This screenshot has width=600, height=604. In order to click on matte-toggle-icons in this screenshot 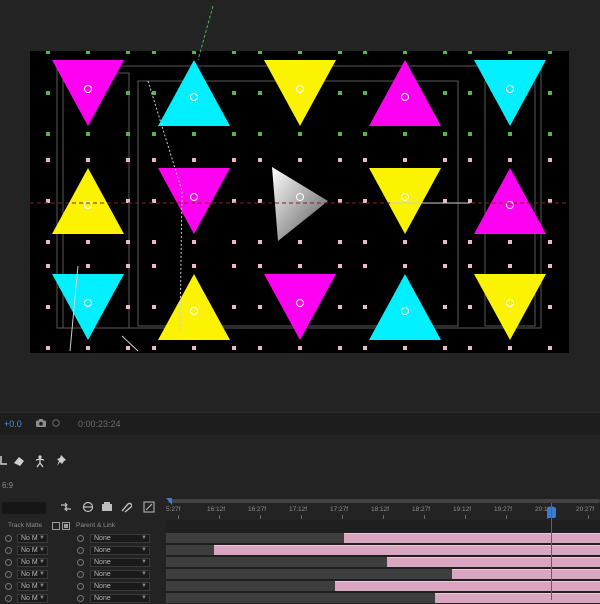, I will do `click(61, 526)`.